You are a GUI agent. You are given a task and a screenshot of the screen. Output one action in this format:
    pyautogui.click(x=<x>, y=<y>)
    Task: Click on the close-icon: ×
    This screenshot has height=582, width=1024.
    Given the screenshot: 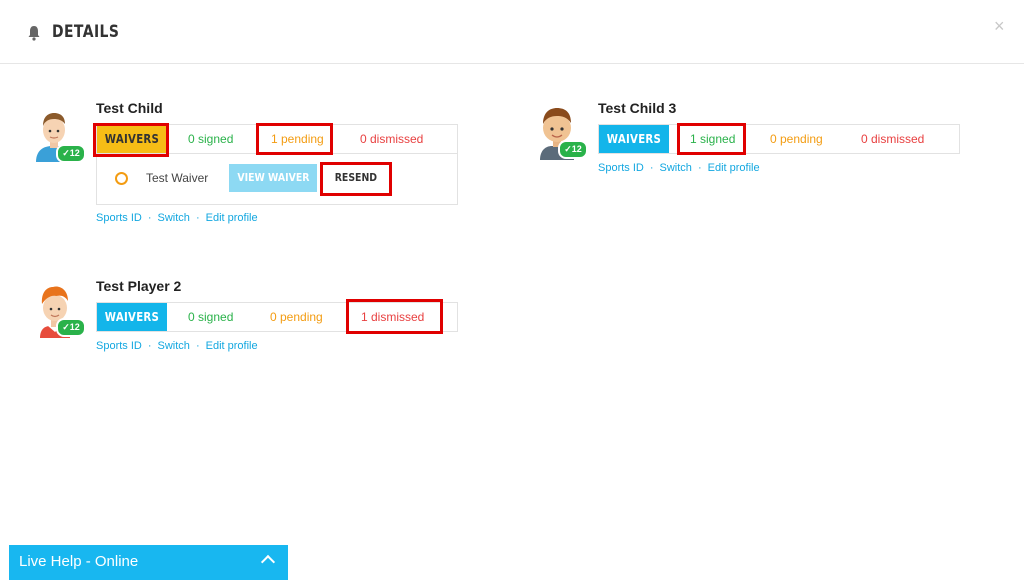 What is the action you would take?
    pyautogui.click(x=999, y=26)
    